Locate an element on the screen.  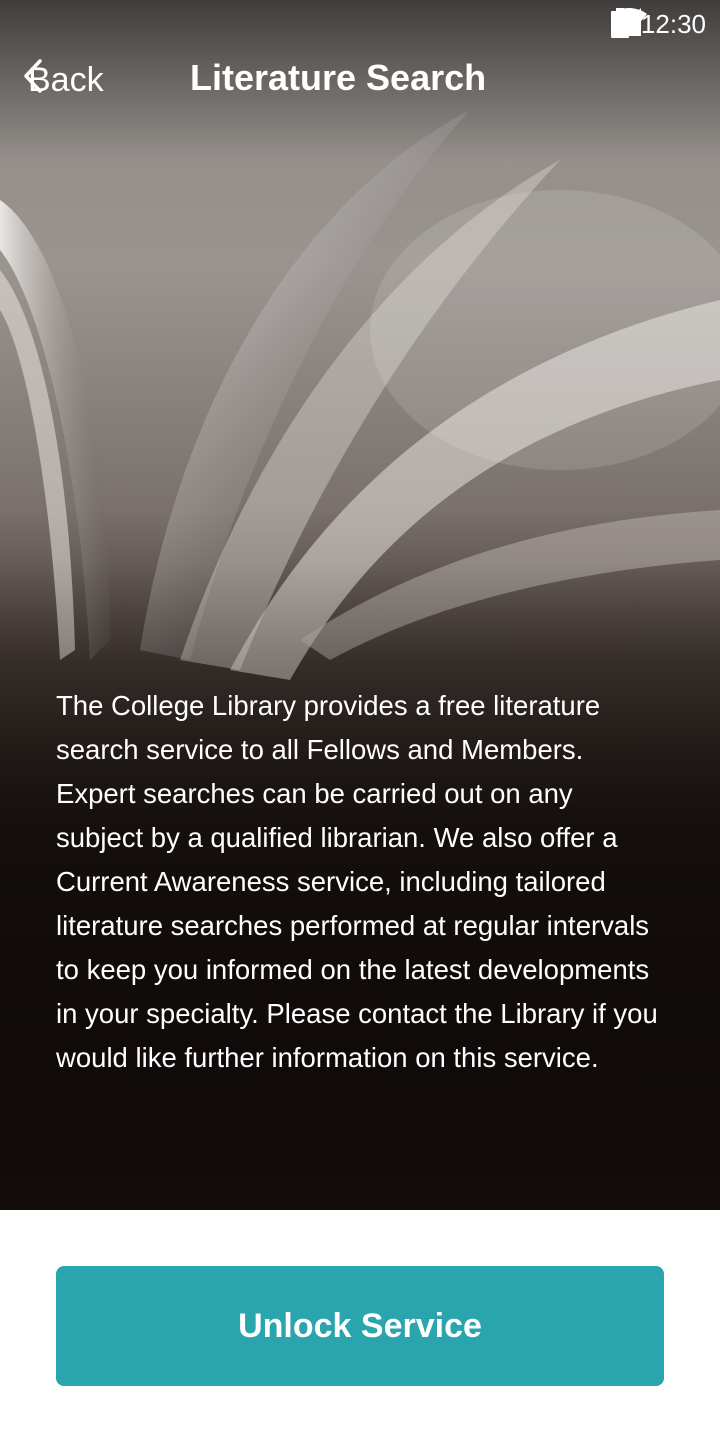
status-bar: 12:30 is located at coordinates (360, 24).